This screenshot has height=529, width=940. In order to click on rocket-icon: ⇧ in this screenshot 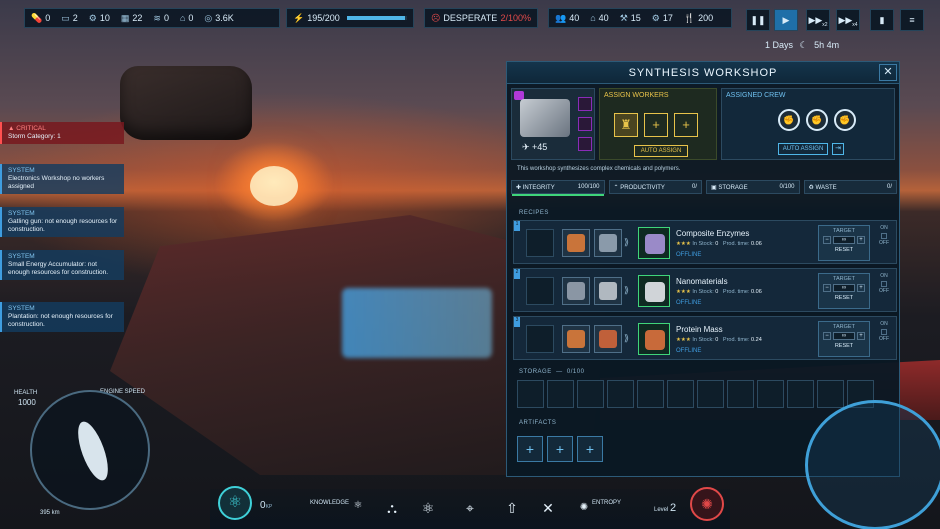, I will do `click(512, 508)`.